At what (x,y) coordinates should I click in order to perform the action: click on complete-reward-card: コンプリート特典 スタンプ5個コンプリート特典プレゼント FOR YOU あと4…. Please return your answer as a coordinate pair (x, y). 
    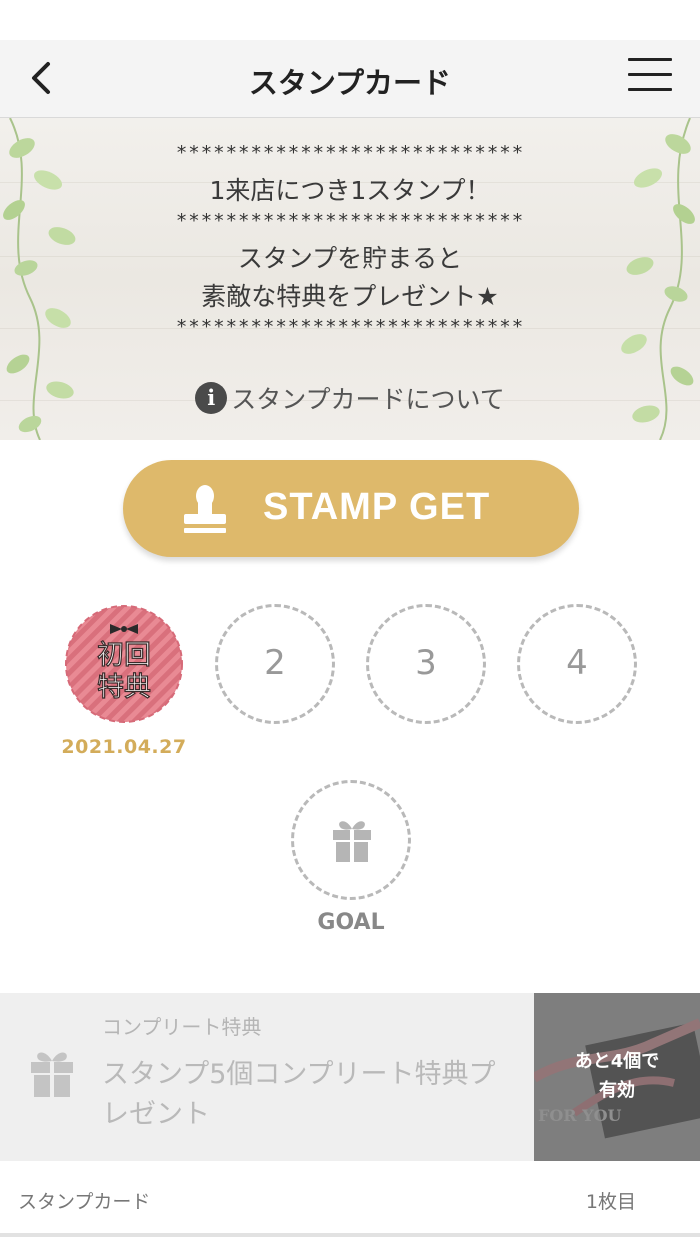
    Looking at the image, I should click on (350, 1077).